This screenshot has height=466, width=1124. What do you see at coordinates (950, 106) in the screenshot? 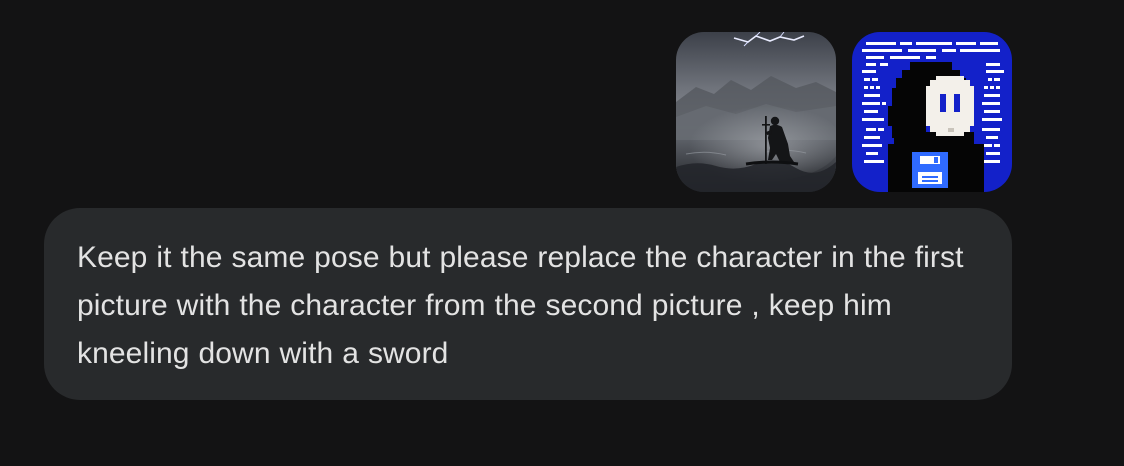
I see `pixel-face` at bounding box center [950, 106].